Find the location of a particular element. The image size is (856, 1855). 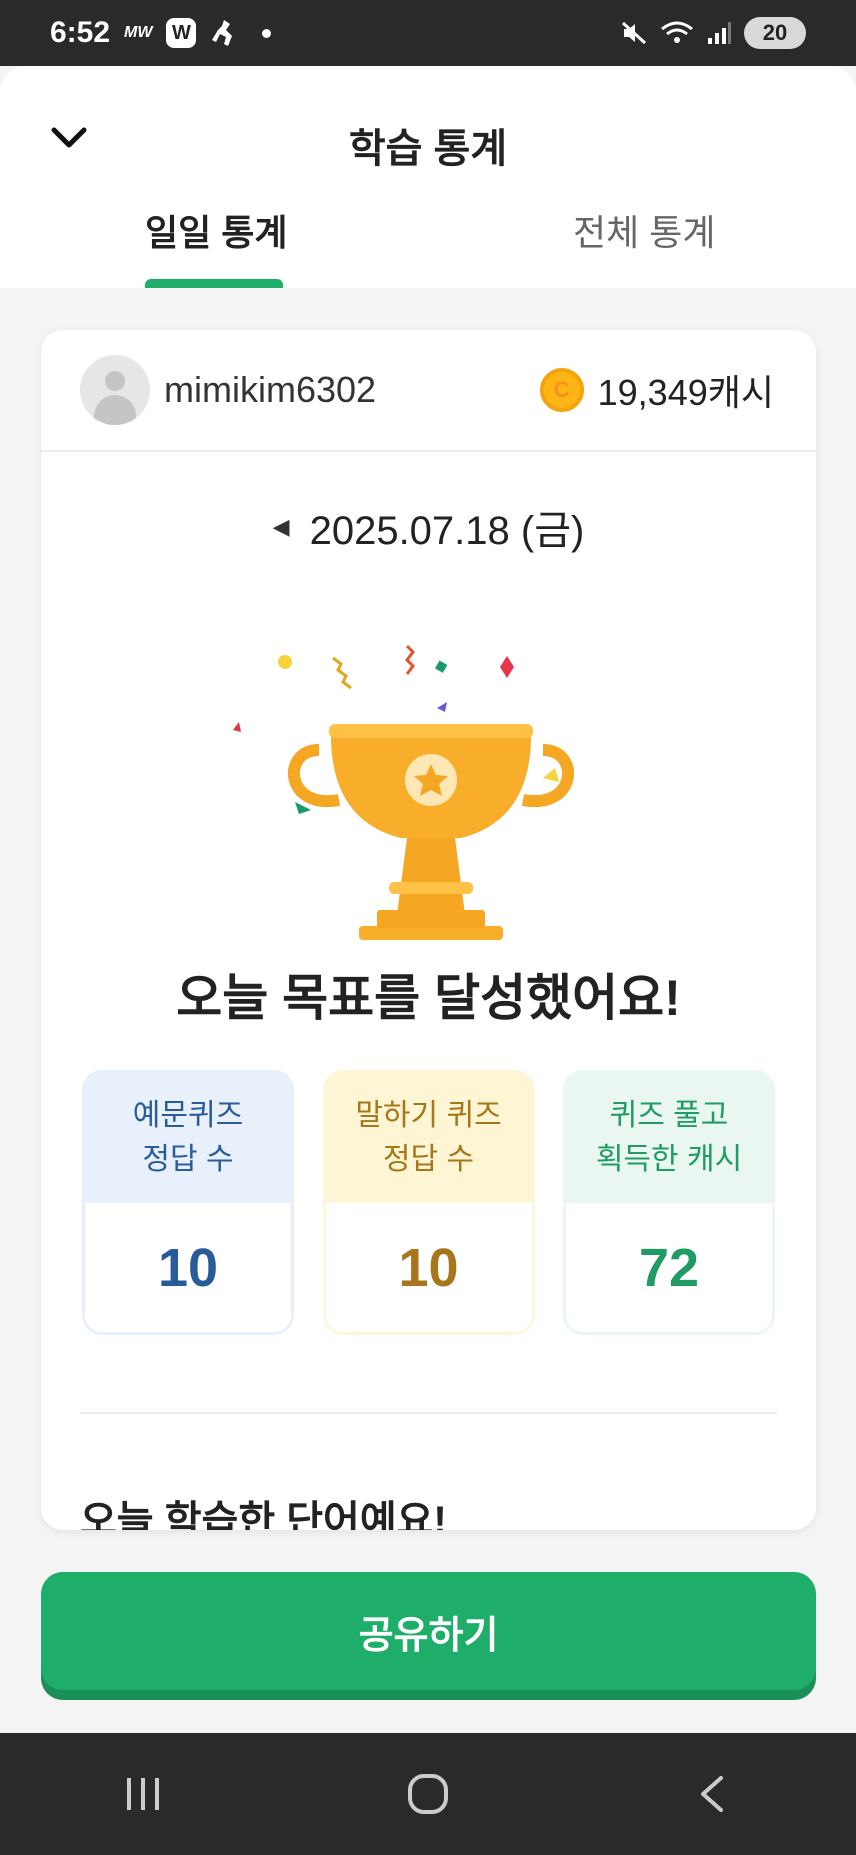

mute-icon is located at coordinates (634, 33).